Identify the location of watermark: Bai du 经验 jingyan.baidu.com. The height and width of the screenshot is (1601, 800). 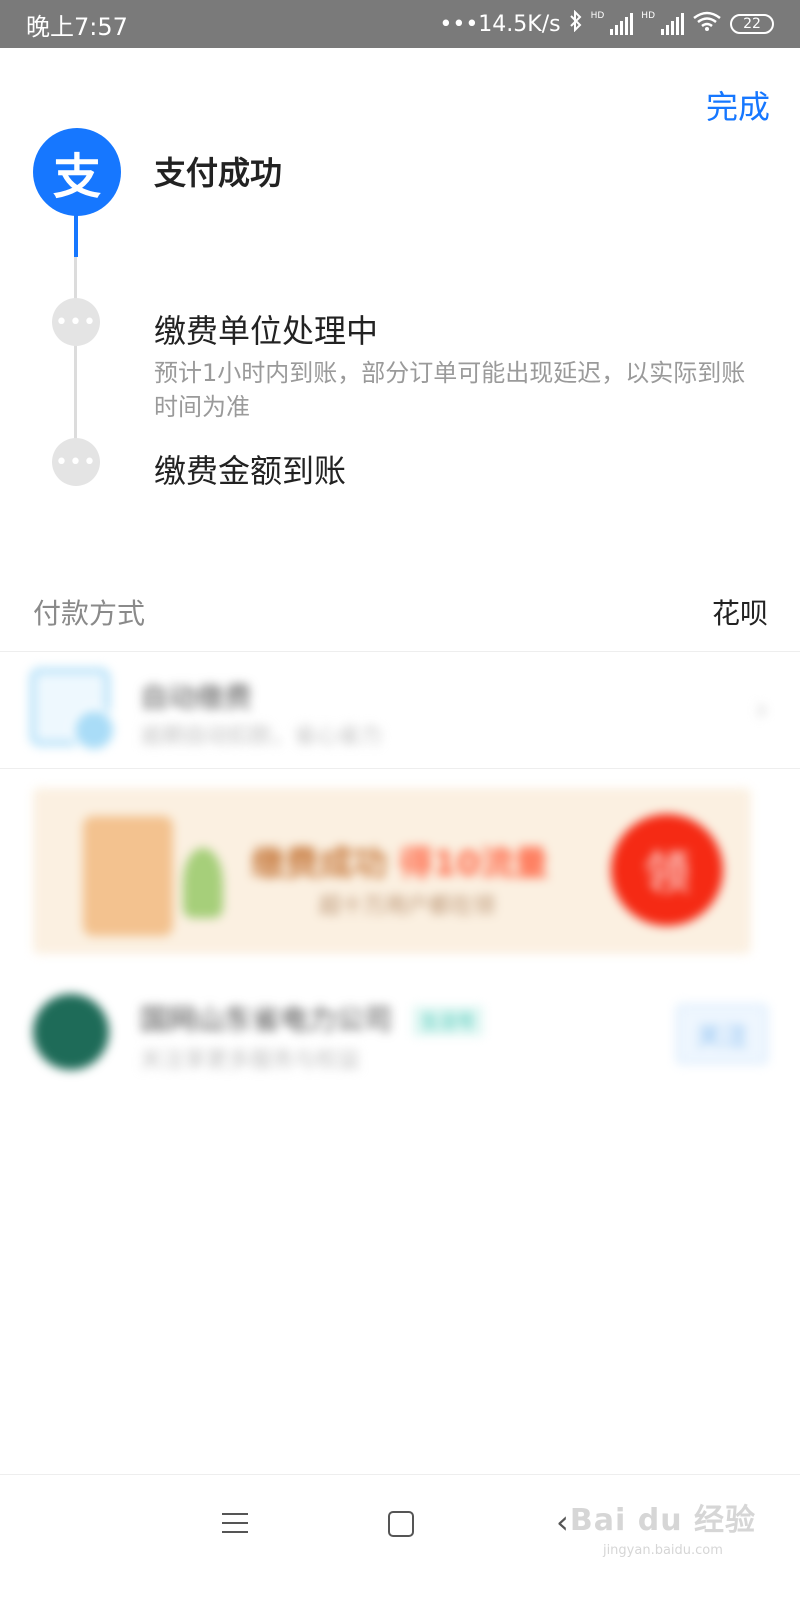
(663, 1526).